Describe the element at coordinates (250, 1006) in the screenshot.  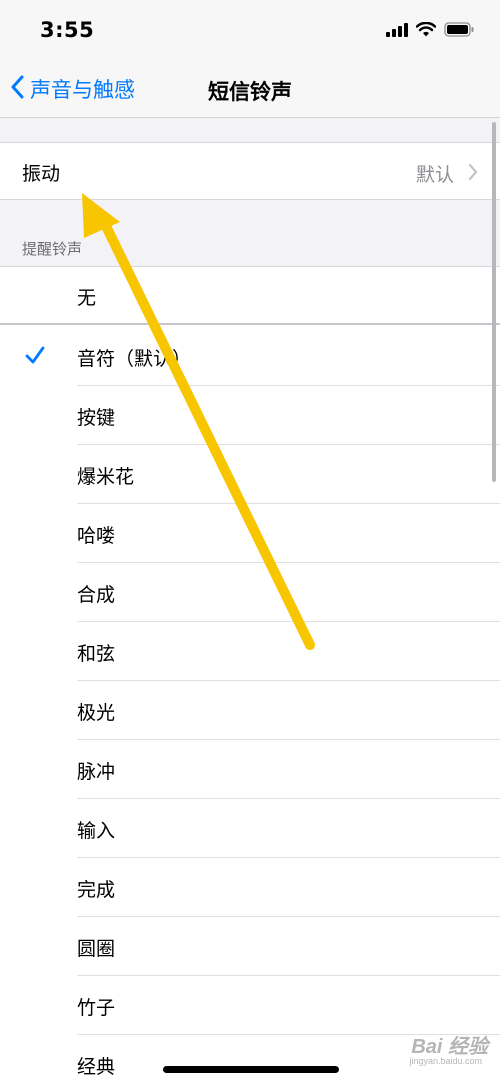
I see `tone-row: 竹子` at that location.